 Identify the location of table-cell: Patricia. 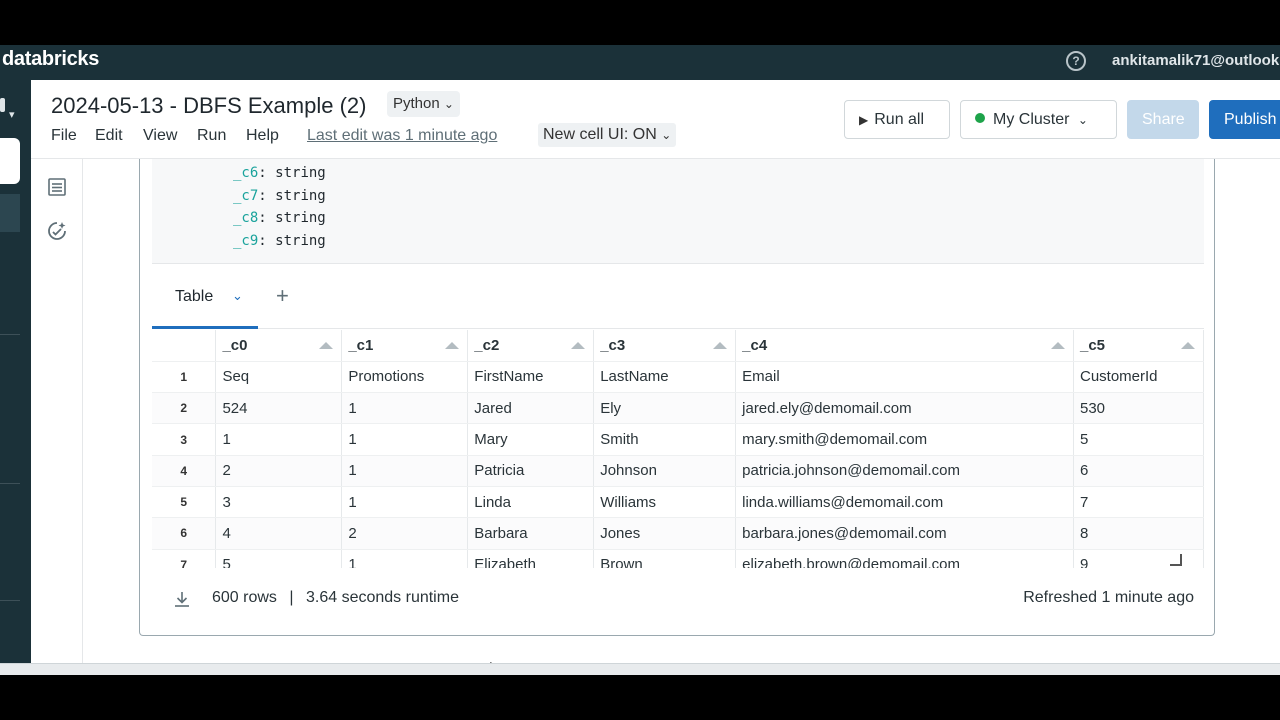
(531, 471).